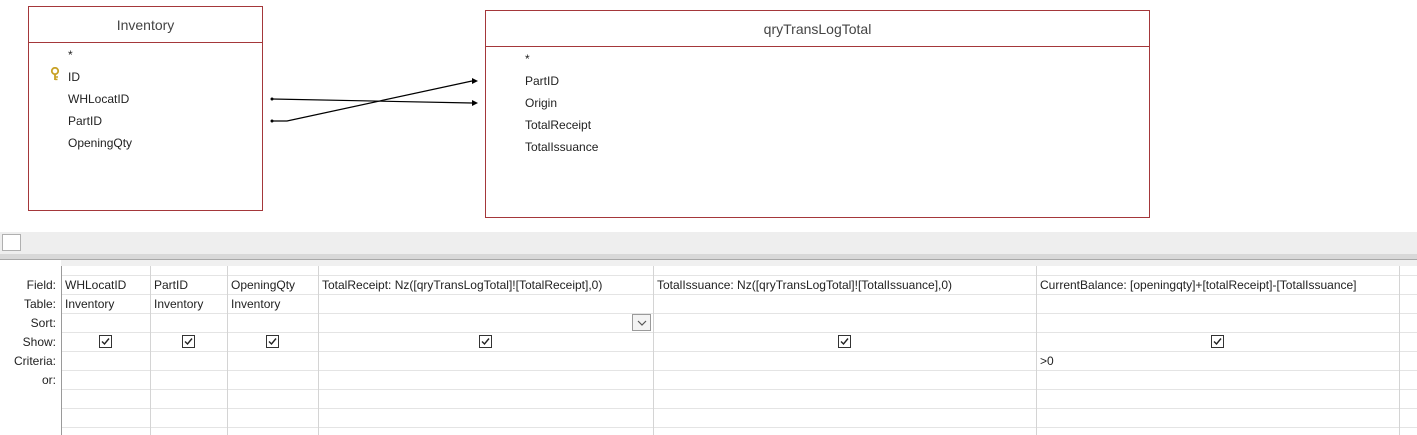  I want to click on field-qry-origin: Origin, so click(541, 103).